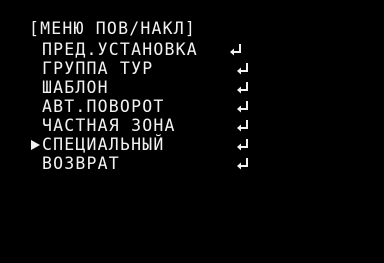 The image size is (384, 263). I want to click on menu-item-label: ЧАСТНАЯ ЗОНА, so click(109, 125).